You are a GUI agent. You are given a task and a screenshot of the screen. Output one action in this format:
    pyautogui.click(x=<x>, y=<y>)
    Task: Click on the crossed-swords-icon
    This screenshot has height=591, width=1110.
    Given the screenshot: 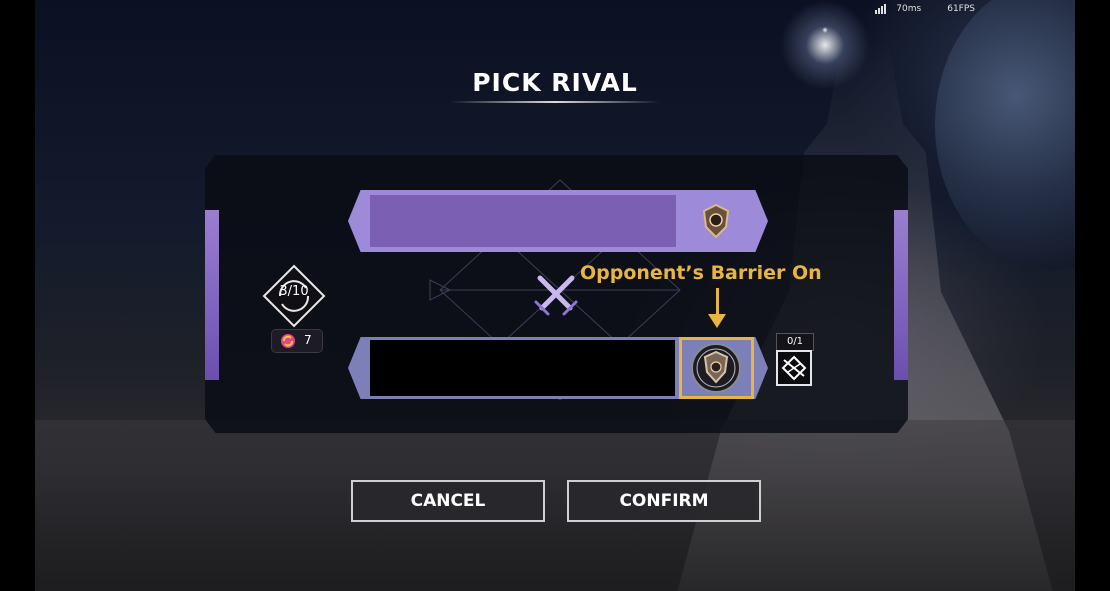 What is the action you would take?
    pyautogui.click(x=556, y=295)
    